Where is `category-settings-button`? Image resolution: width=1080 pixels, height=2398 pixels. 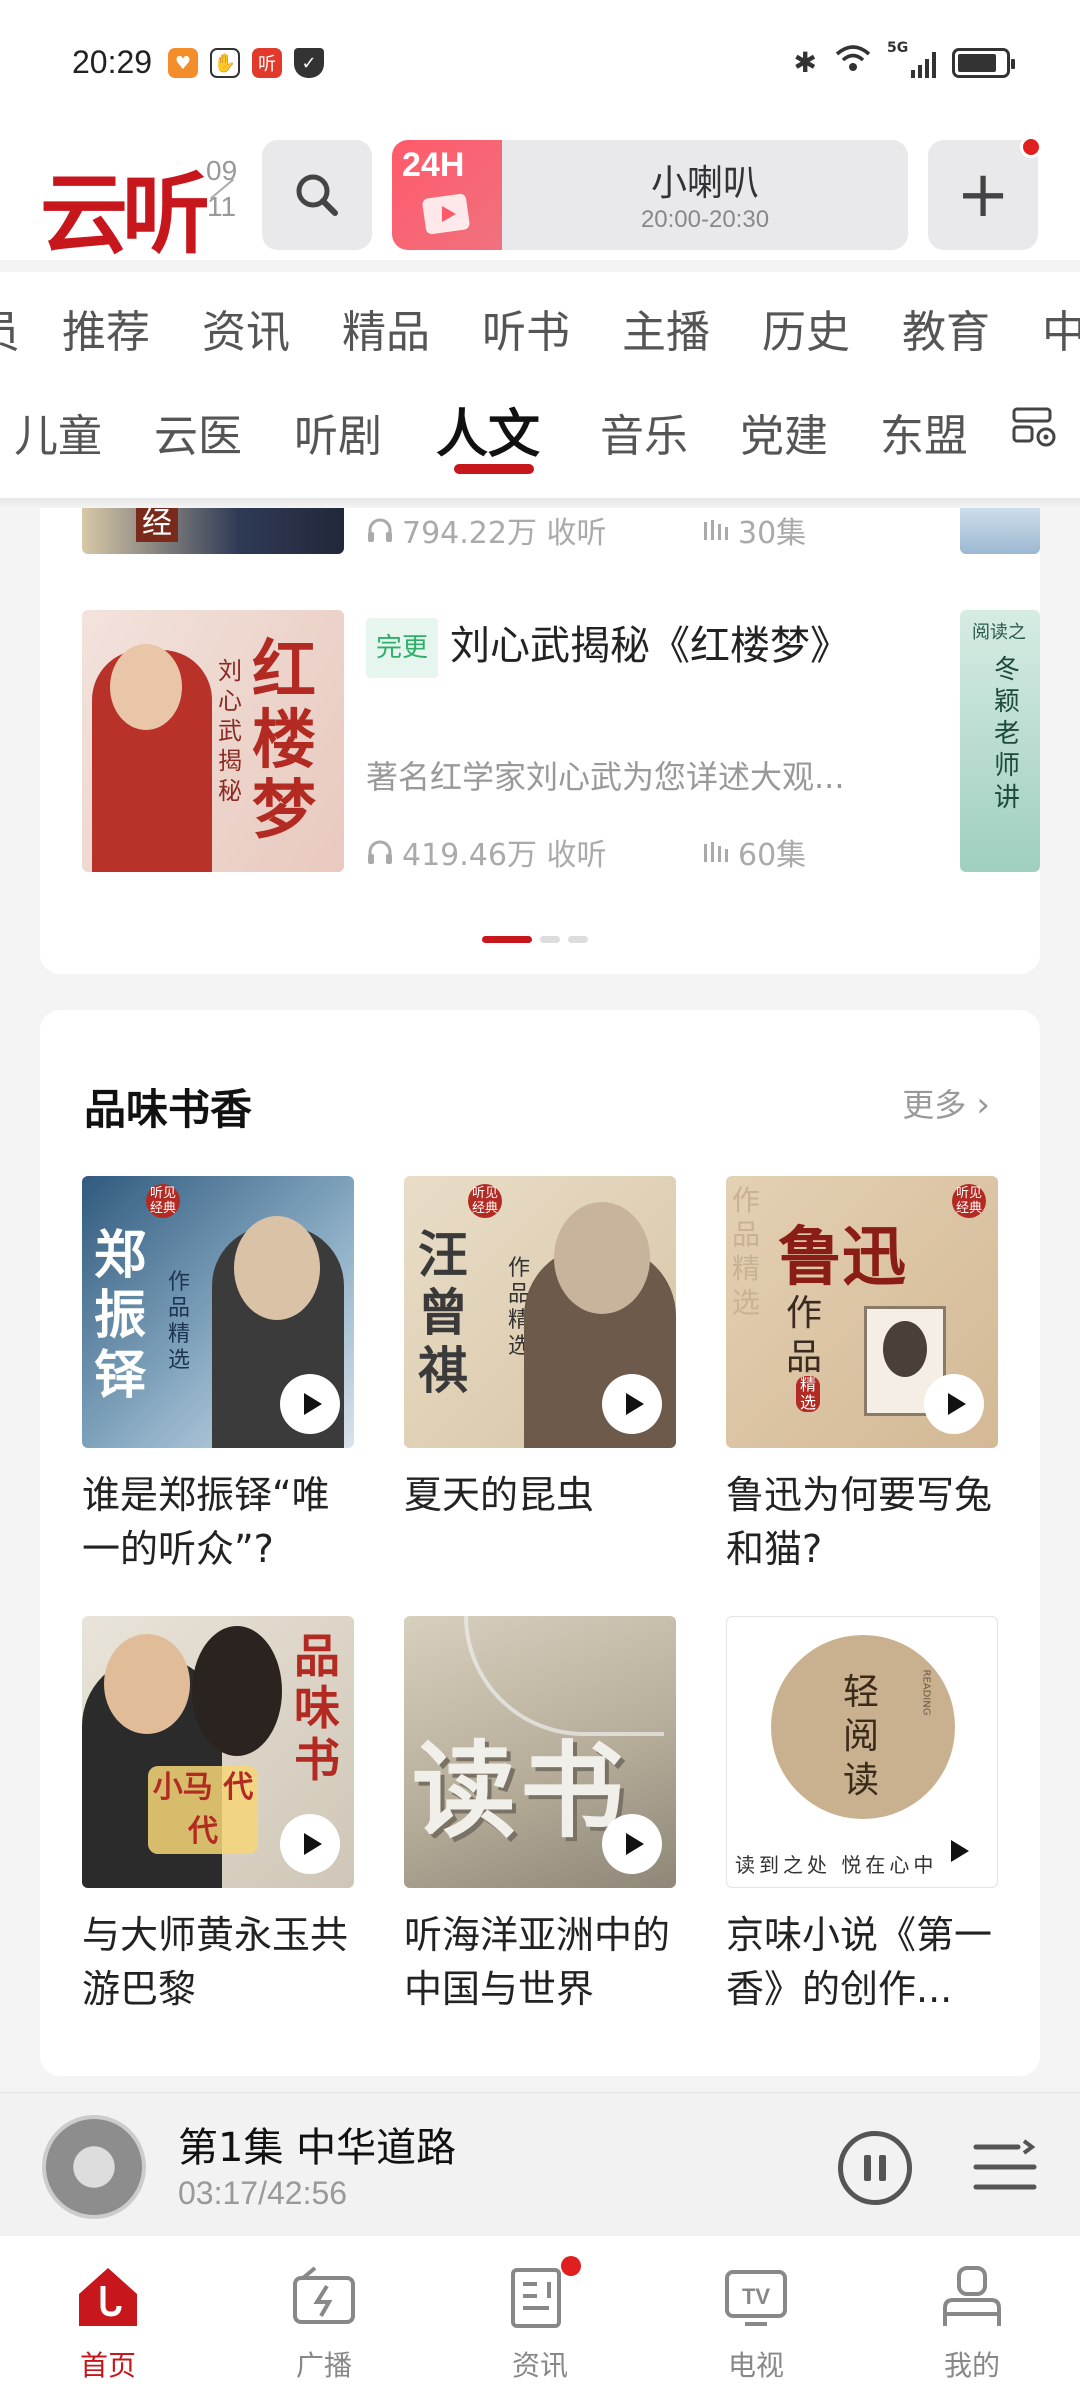 category-settings-button is located at coordinates (1035, 428).